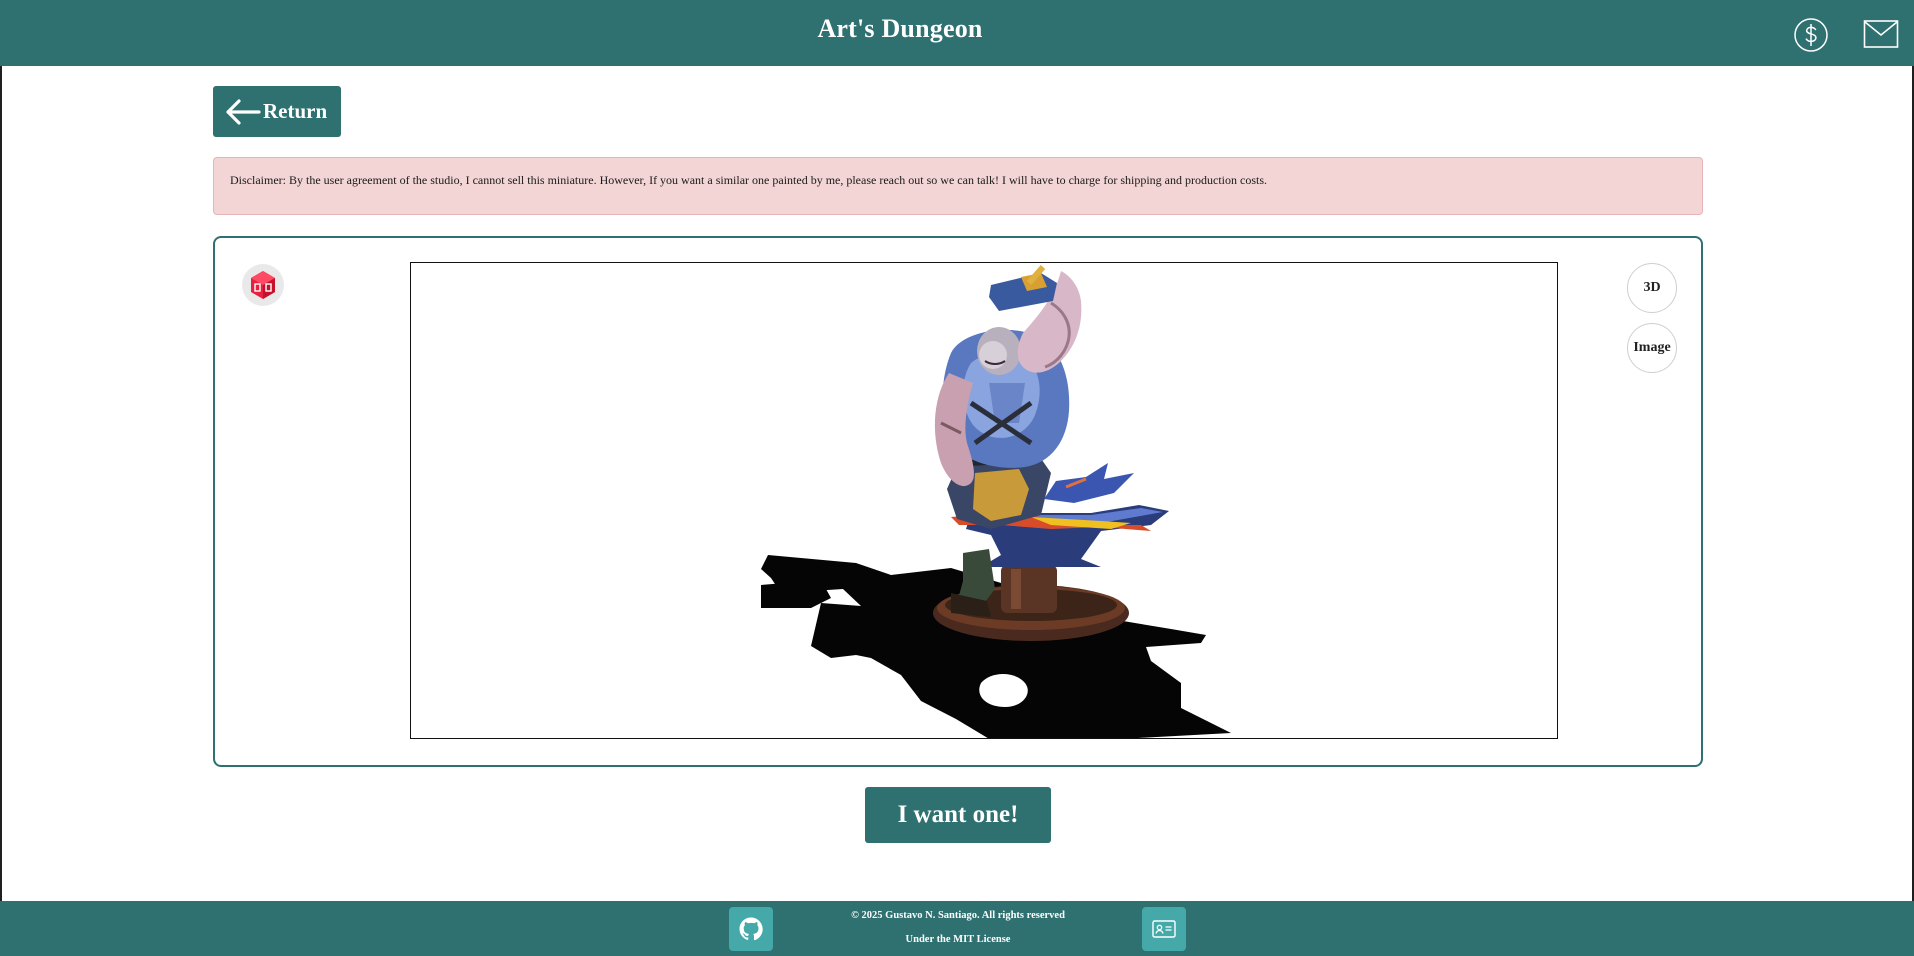  What do you see at coordinates (958, 815) in the screenshot?
I see `i-want-one-button: I want one!` at bounding box center [958, 815].